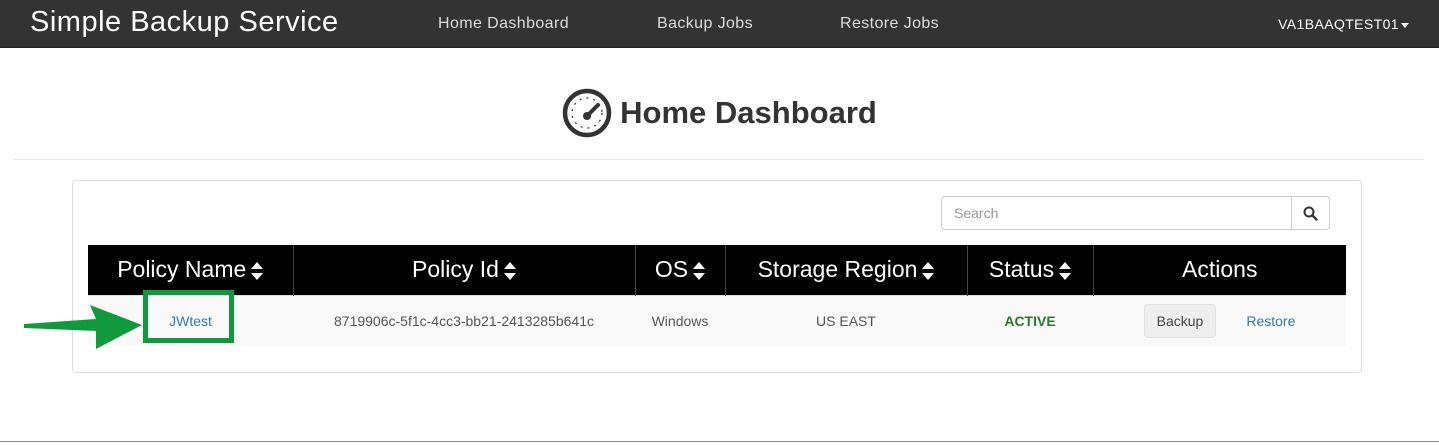 The width and height of the screenshot is (1439, 445). I want to click on status-badge: ACTIVE, so click(1030, 320).